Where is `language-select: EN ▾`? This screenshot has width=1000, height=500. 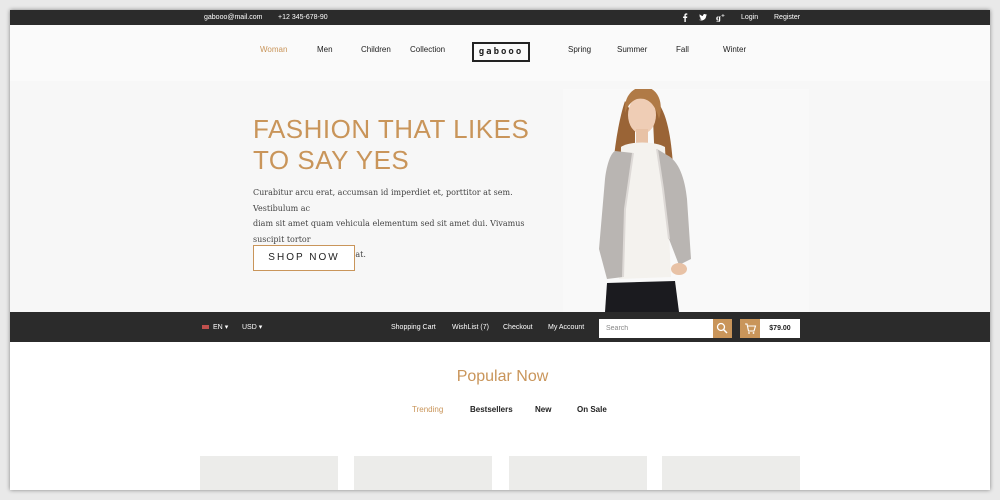 language-select: EN ▾ is located at coordinates (220, 327).